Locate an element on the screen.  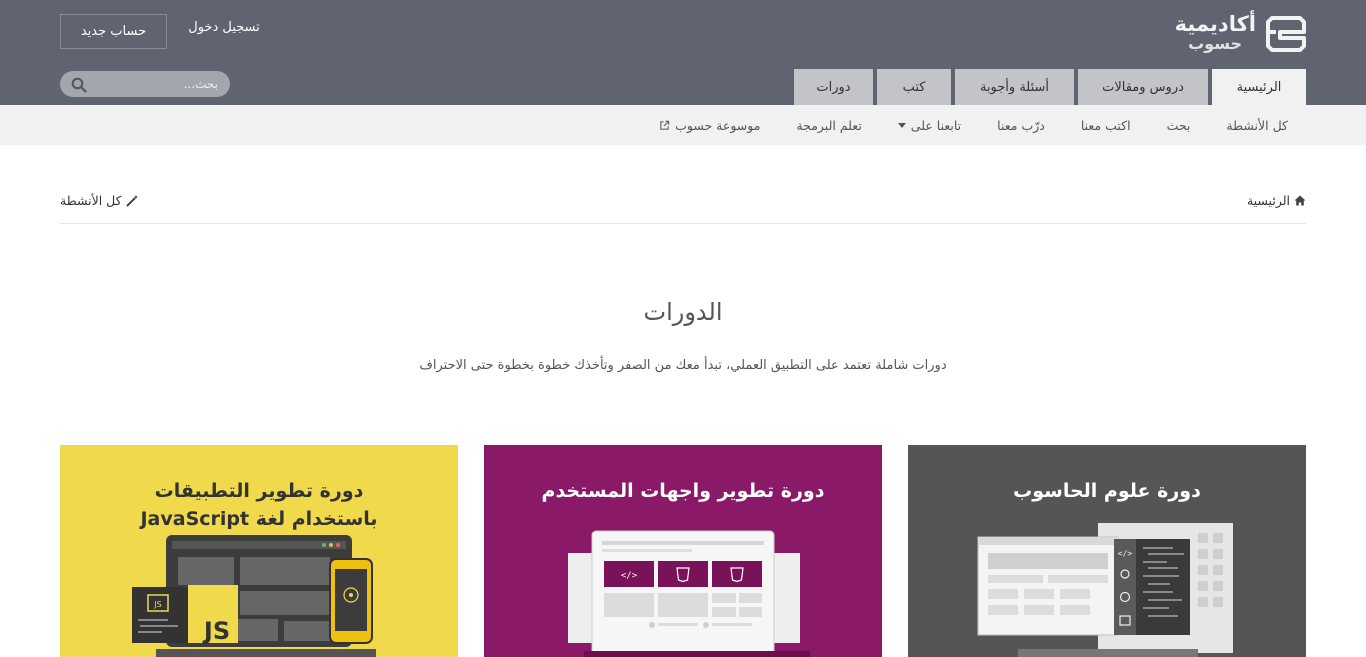
tab-home: الرئيسية is located at coordinates (1259, 87).